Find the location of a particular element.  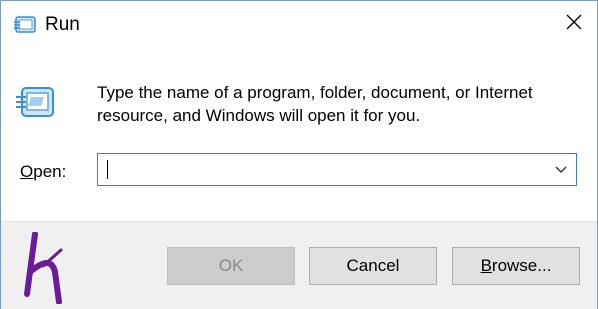

close-button is located at coordinates (574, 24).